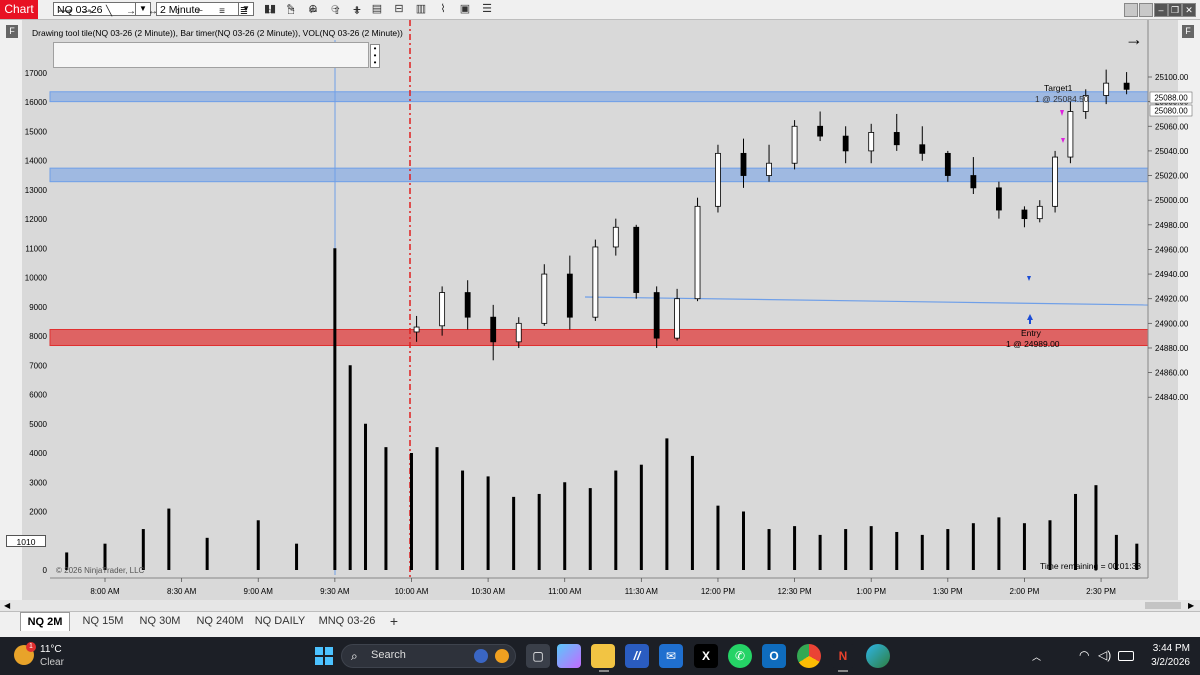 This screenshot has width=1200, height=675. I want to click on volume-tick-label: 8000, so click(38, 336).